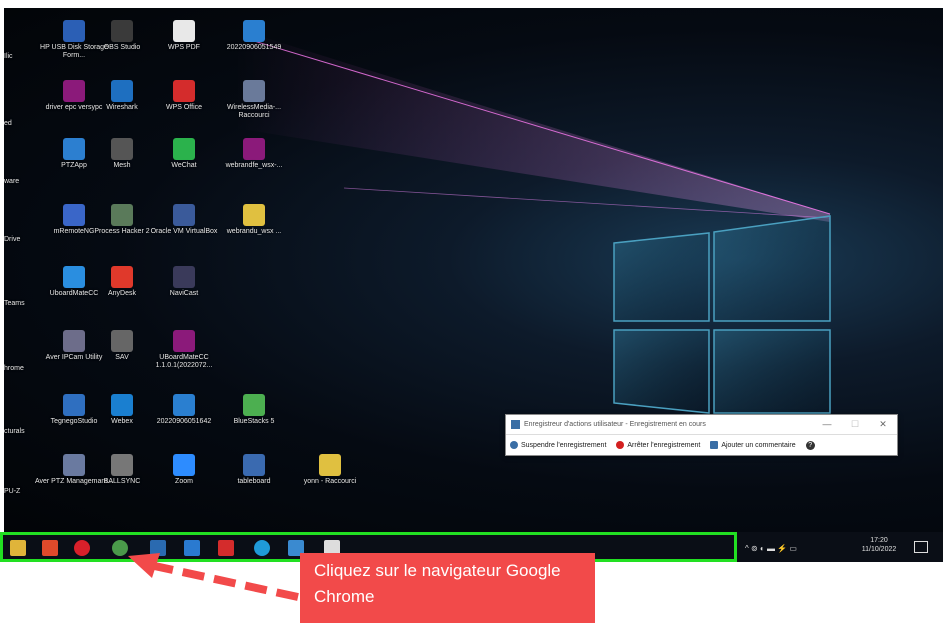  What do you see at coordinates (213, 577) in the screenshot?
I see `callout-arrow` at bounding box center [213, 577].